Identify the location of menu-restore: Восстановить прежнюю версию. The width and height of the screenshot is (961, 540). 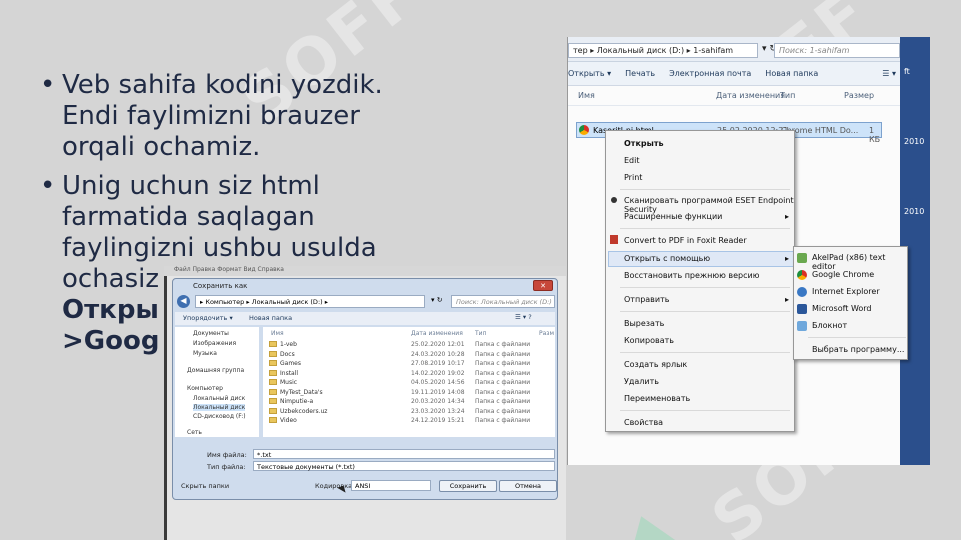
(691, 275).